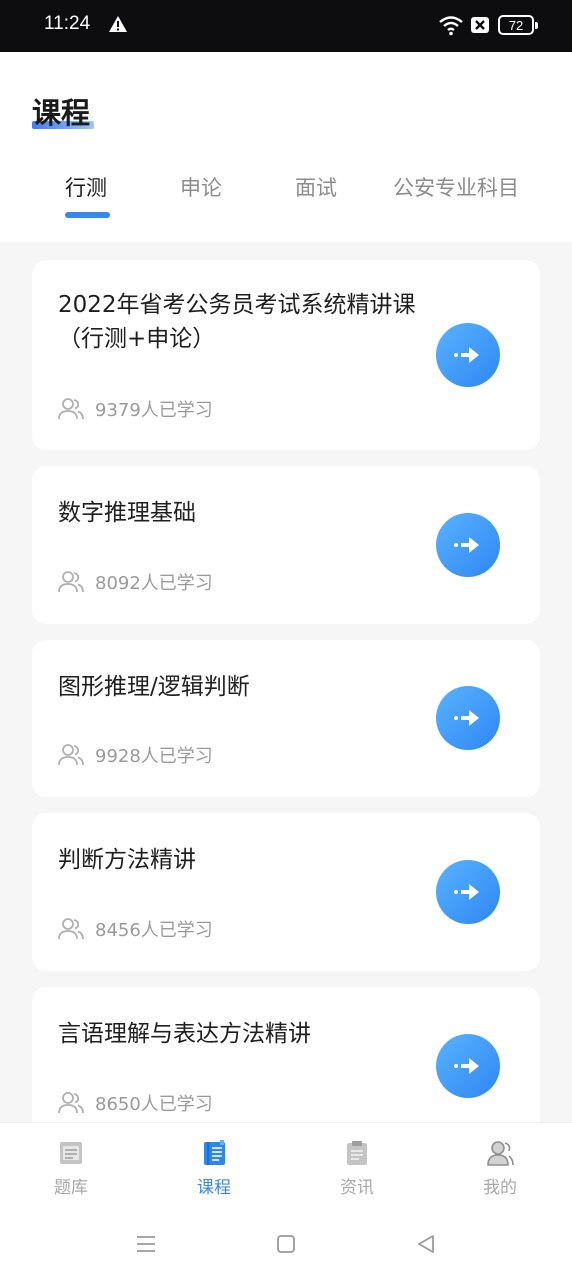 The image size is (572, 1280). I want to click on wifi-icon, so click(451, 26).